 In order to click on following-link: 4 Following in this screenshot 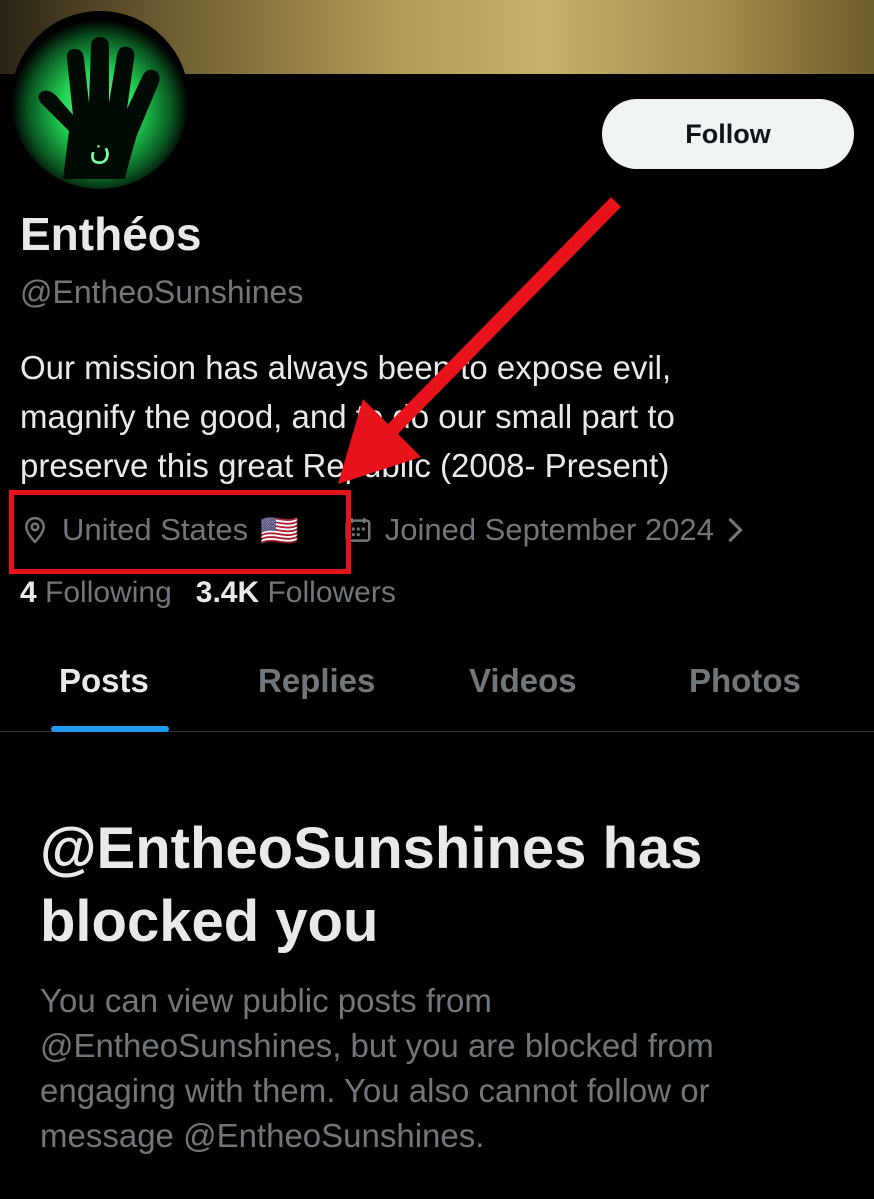, I will do `click(96, 593)`.